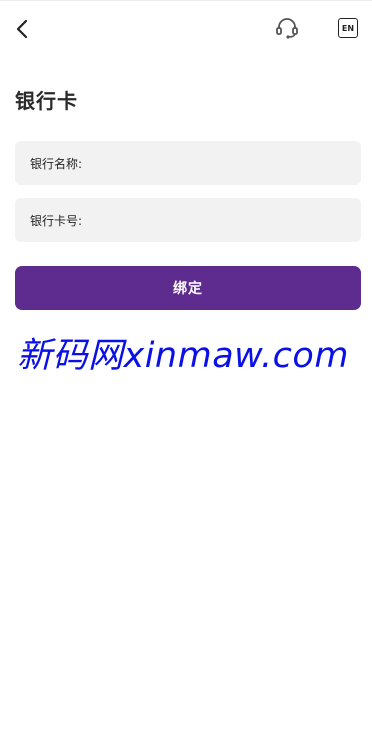 The height and width of the screenshot is (751, 372). I want to click on back-button, so click(23, 29).